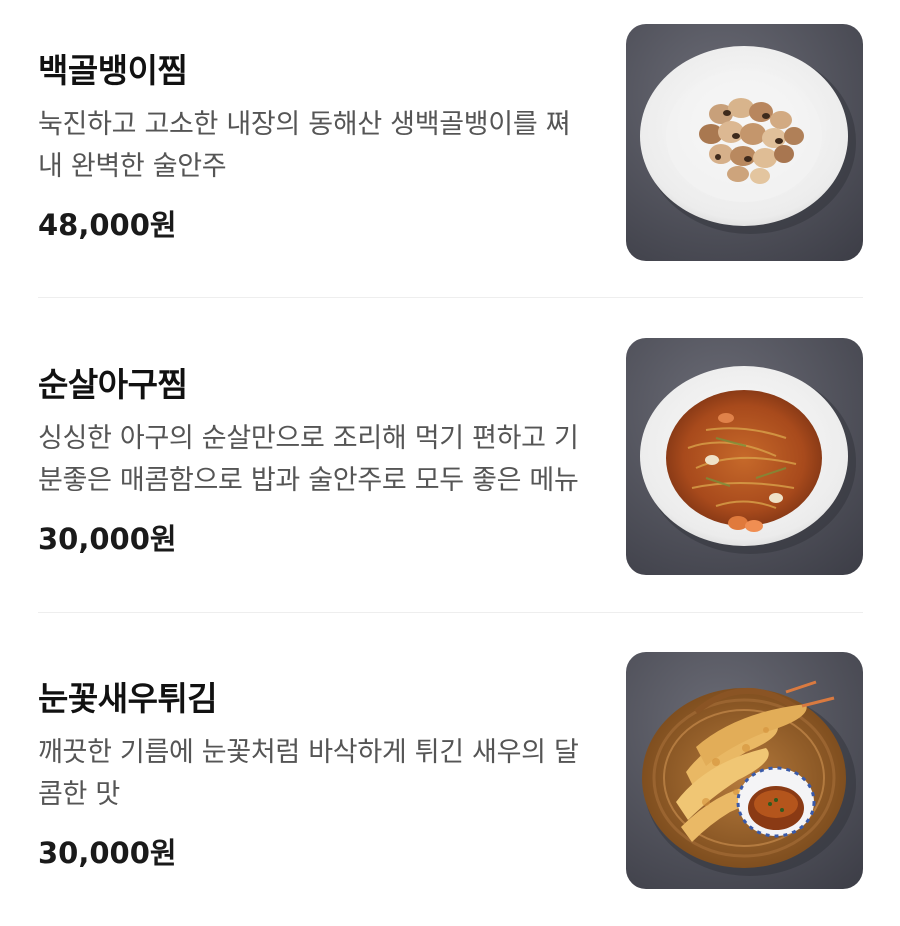 The width and height of the screenshot is (900, 926). What do you see at coordinates (308, 773) in the screenshot?
I see `menu-item-description: 깨끗한 기름에 눈꽃처럼 바삭하게 튀긴 새우의 달콤한 맛` at bounding box center [308, 773].